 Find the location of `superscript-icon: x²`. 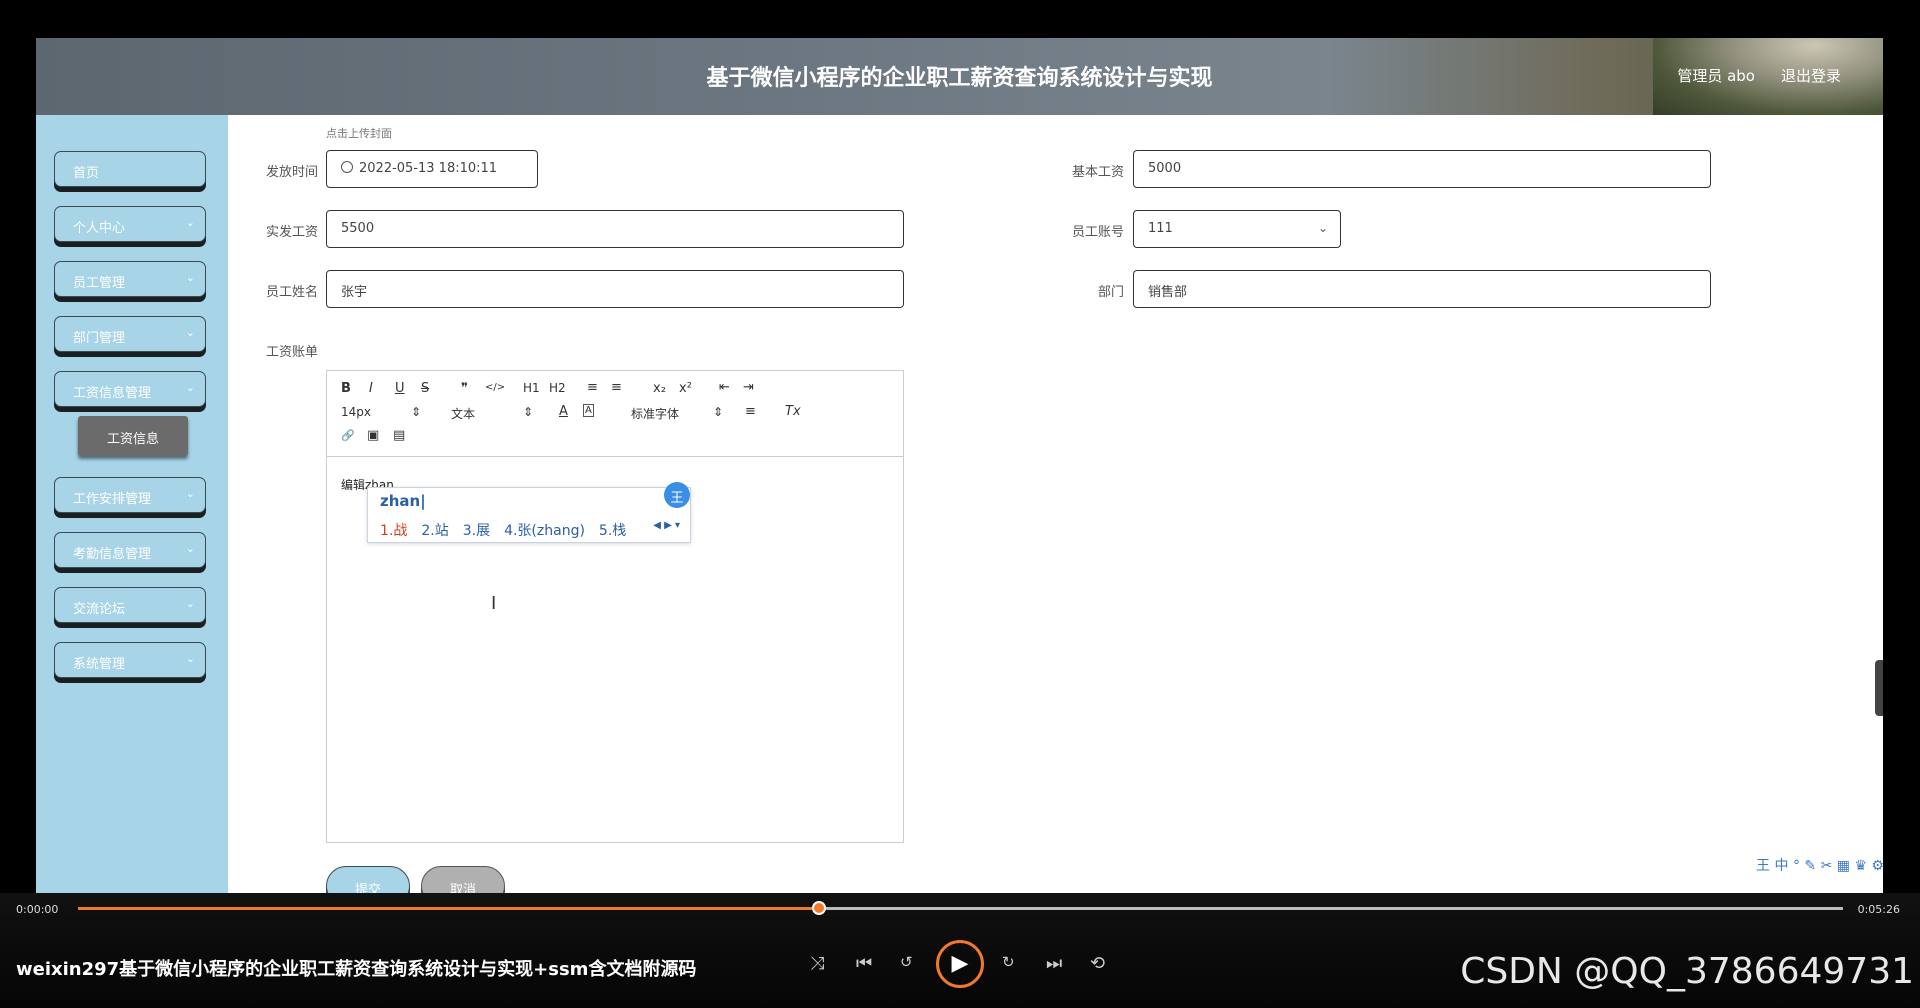

superscript-icon: x² is located at coordinates (685, 388).